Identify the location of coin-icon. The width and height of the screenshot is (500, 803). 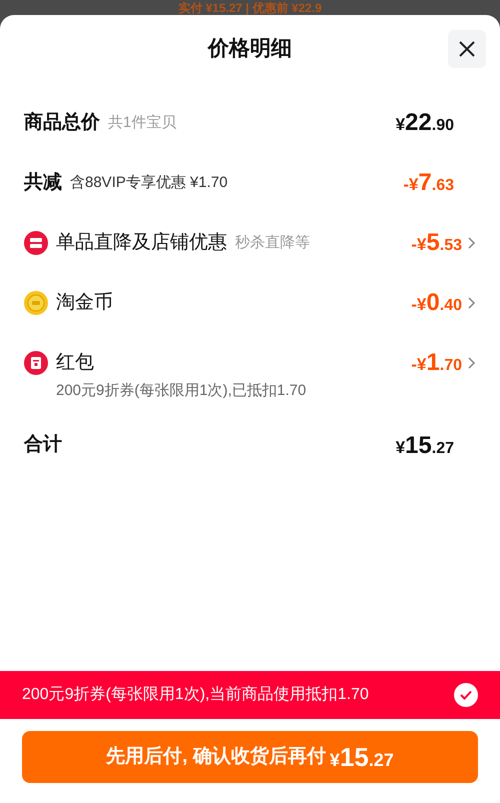
(36, 303).